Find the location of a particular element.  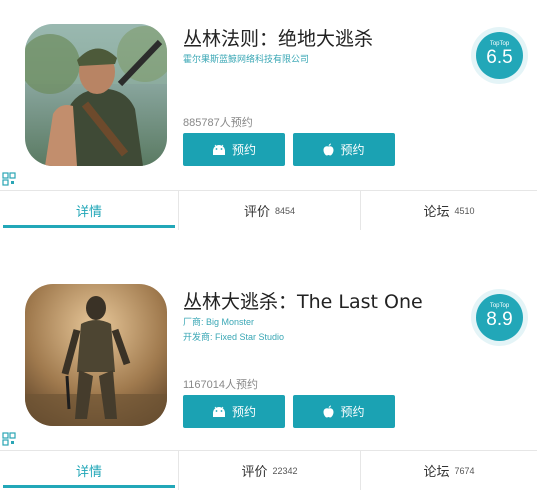

tab-reviews: 评价 22342 is located at coordinates (269, 470).